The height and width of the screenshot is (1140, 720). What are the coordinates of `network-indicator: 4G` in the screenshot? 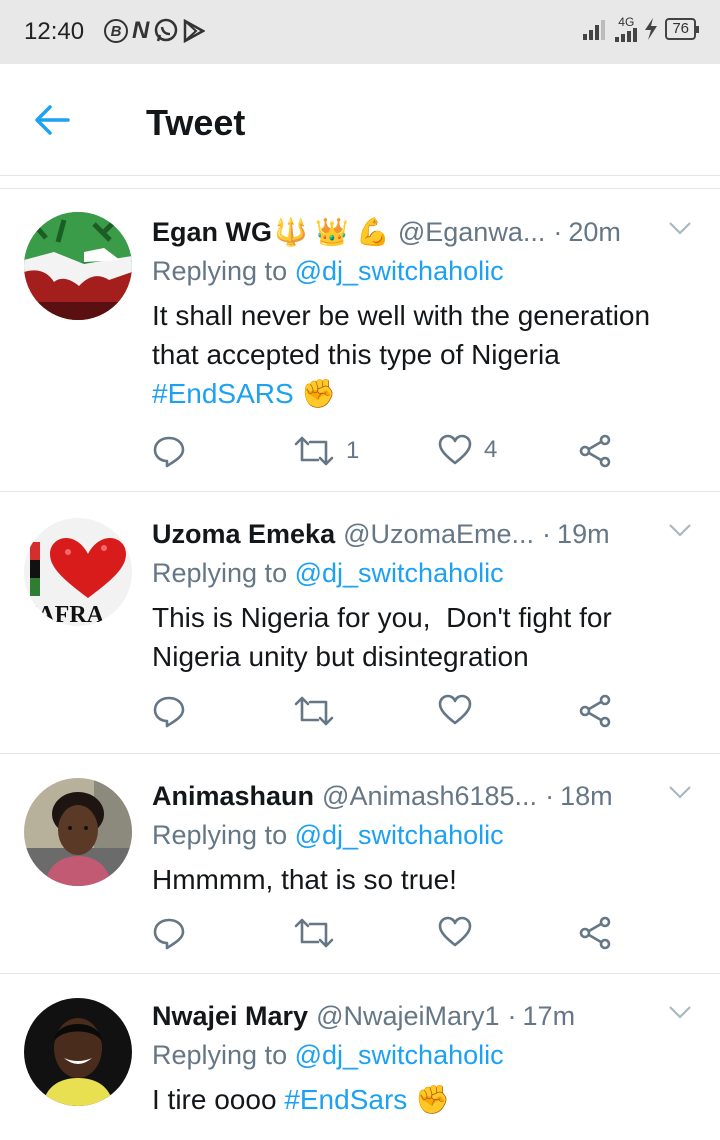 It's located at (626, 28).